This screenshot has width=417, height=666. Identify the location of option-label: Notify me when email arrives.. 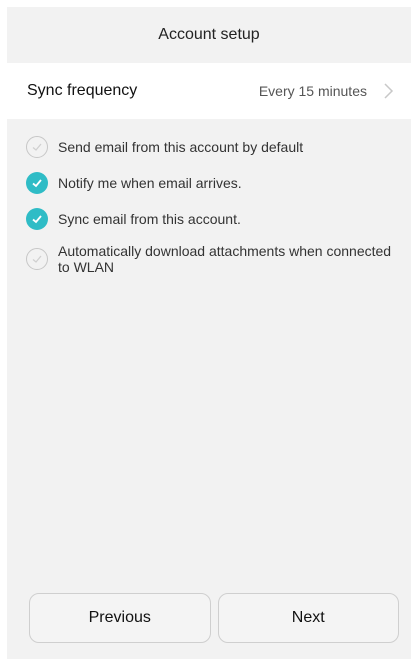
(150, 183).